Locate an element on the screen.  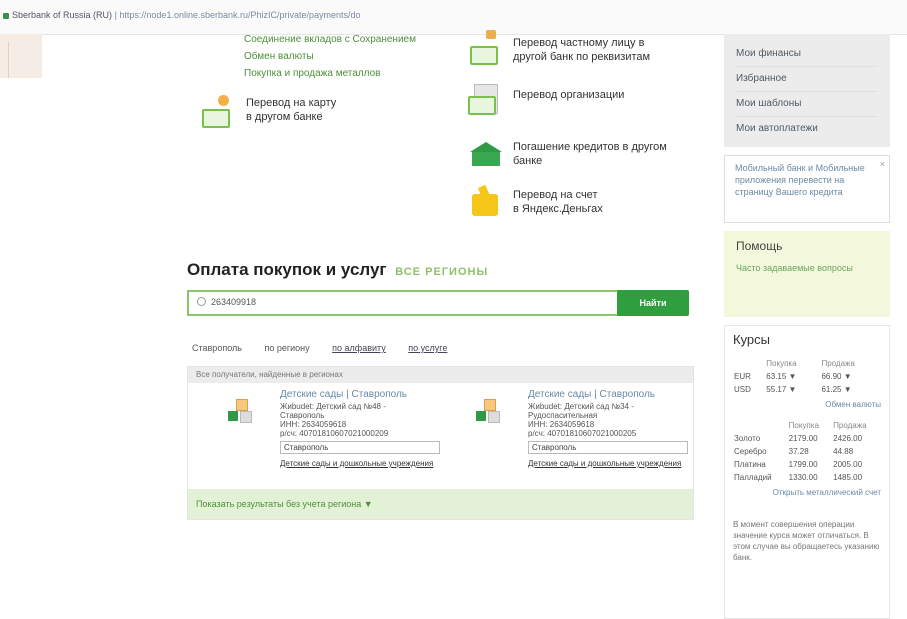
page-title: Оплата покупок и услуг is located at coordinates (287, 269).